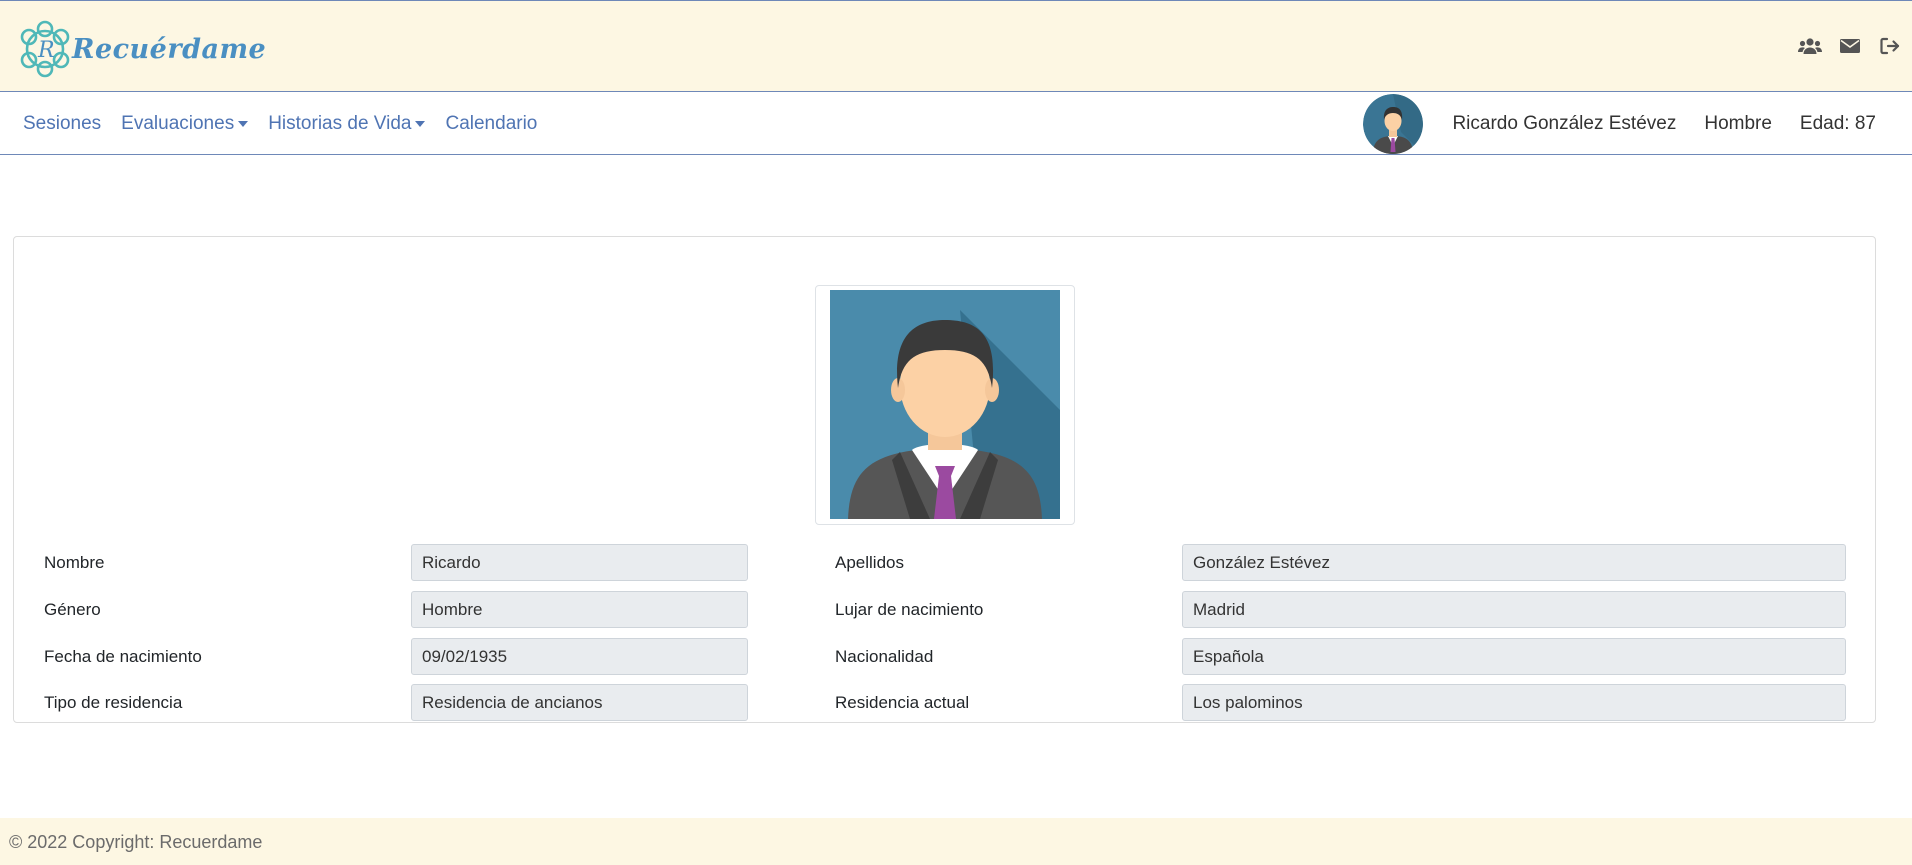  I want to click on brain-logo-icon: R, so click(45, 49).